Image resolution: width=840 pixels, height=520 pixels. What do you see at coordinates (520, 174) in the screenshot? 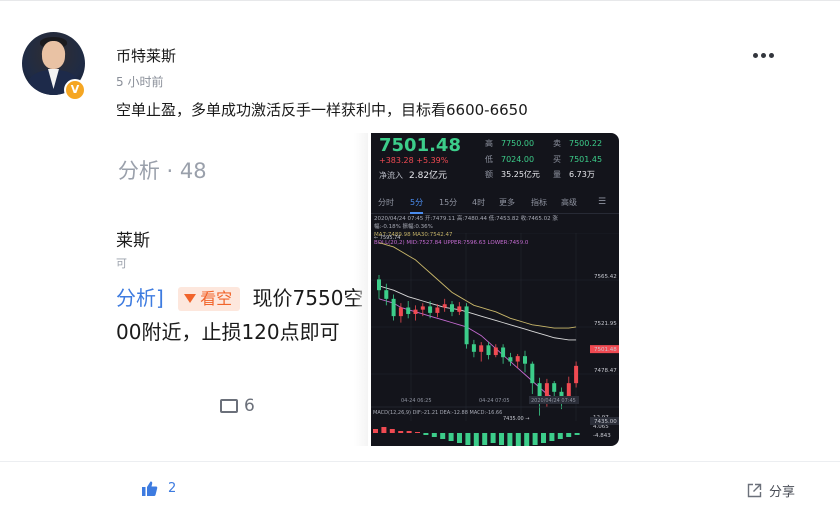
I see `kv-amount-value: 35.25亿元` at bounding box center [520, 174].